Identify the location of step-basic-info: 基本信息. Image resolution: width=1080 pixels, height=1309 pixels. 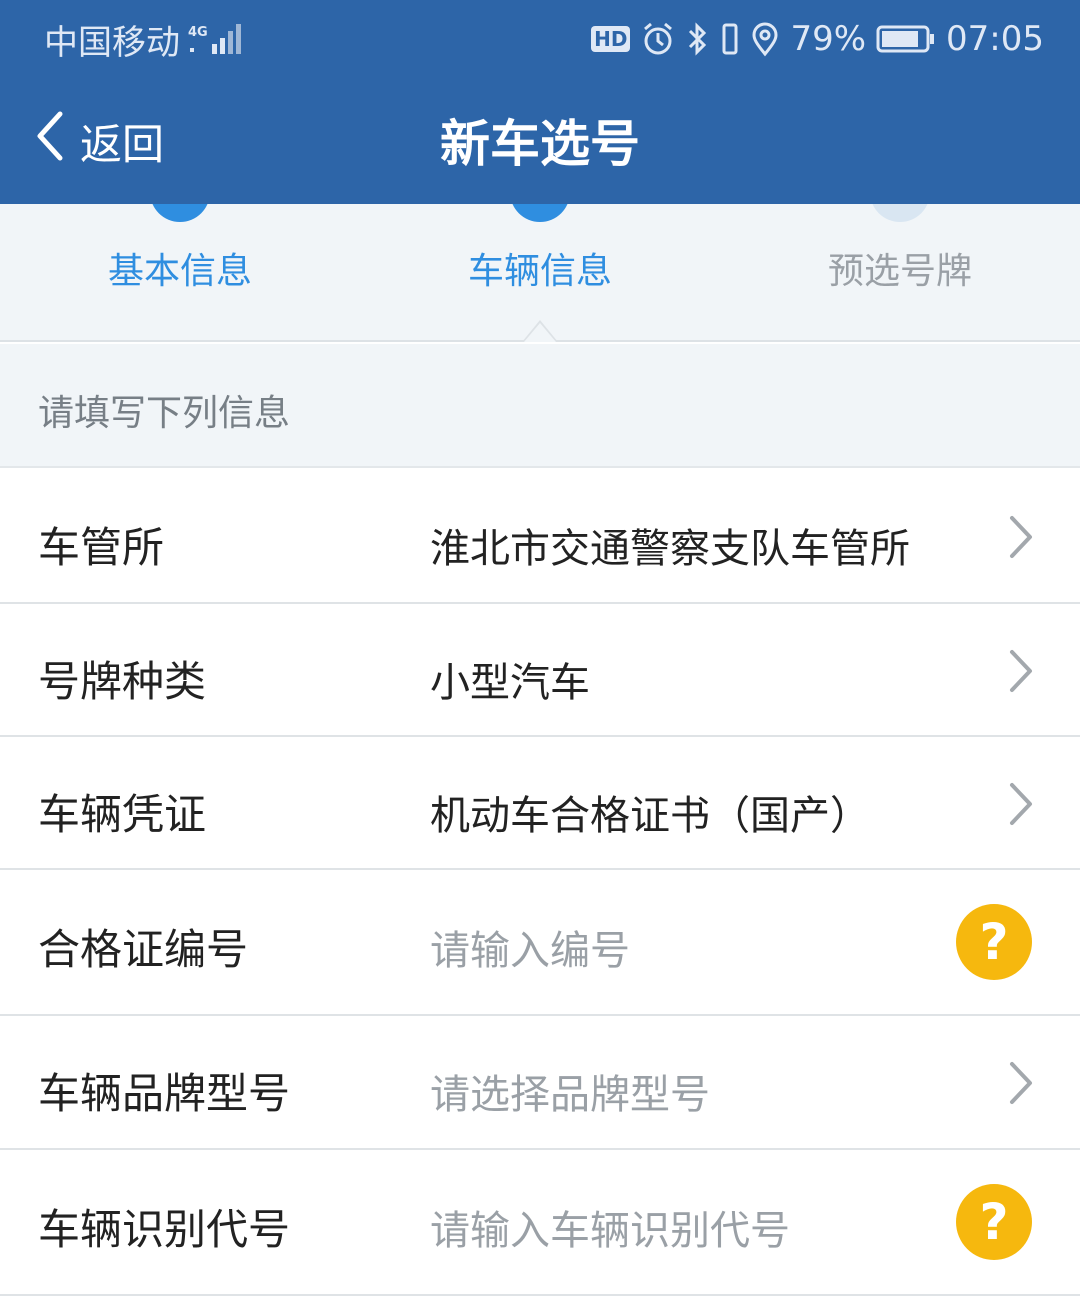
(180, 272).